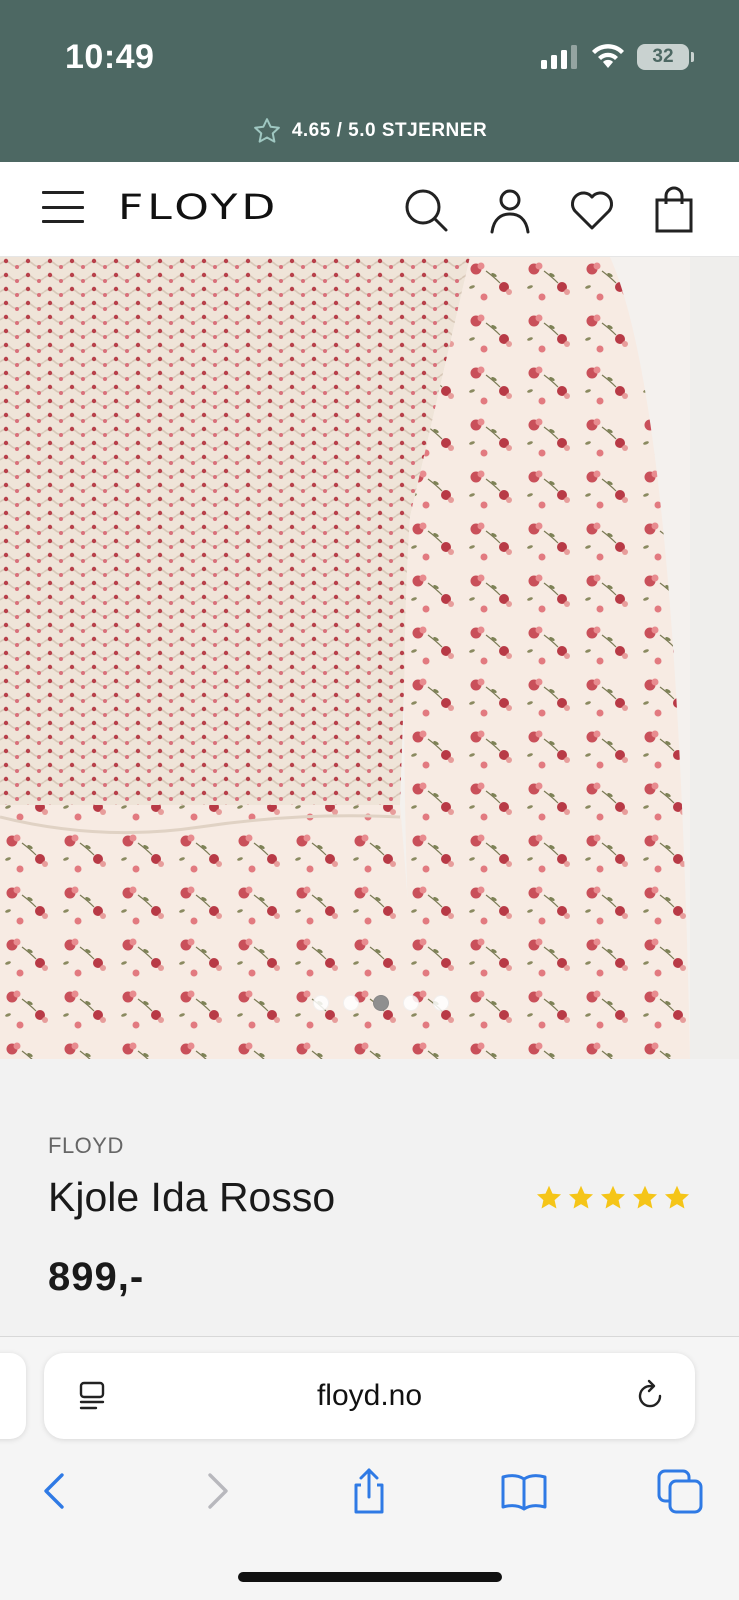  Describe the element at coordinates (56, 1491) in the screenshot. I see `back-icon` at that location.